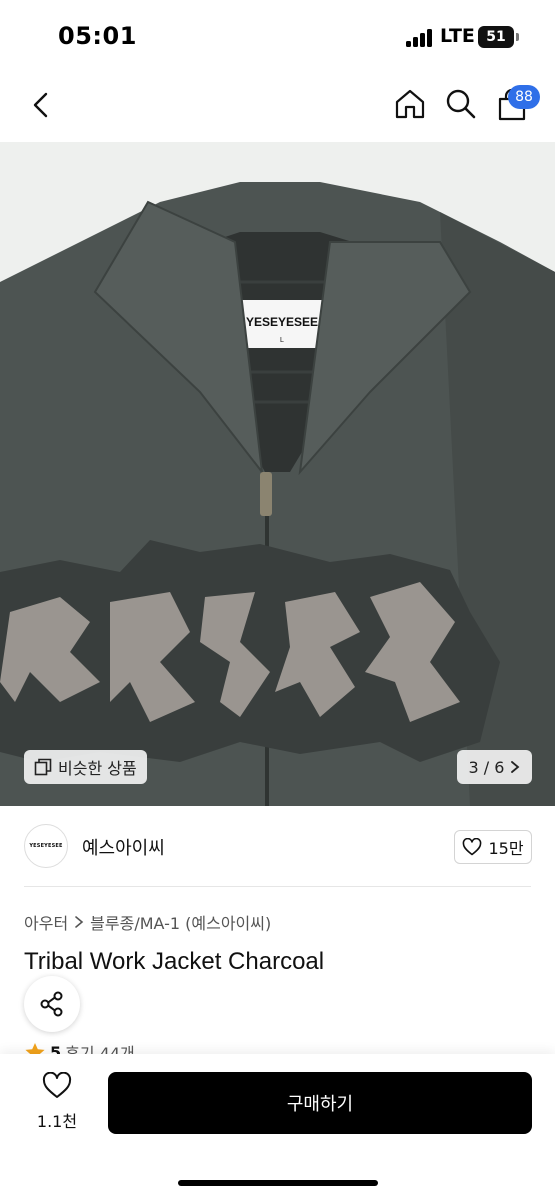  Describe the element at coordinates (282, 340) in the screenshot. I see `svg-text: L` at that location.